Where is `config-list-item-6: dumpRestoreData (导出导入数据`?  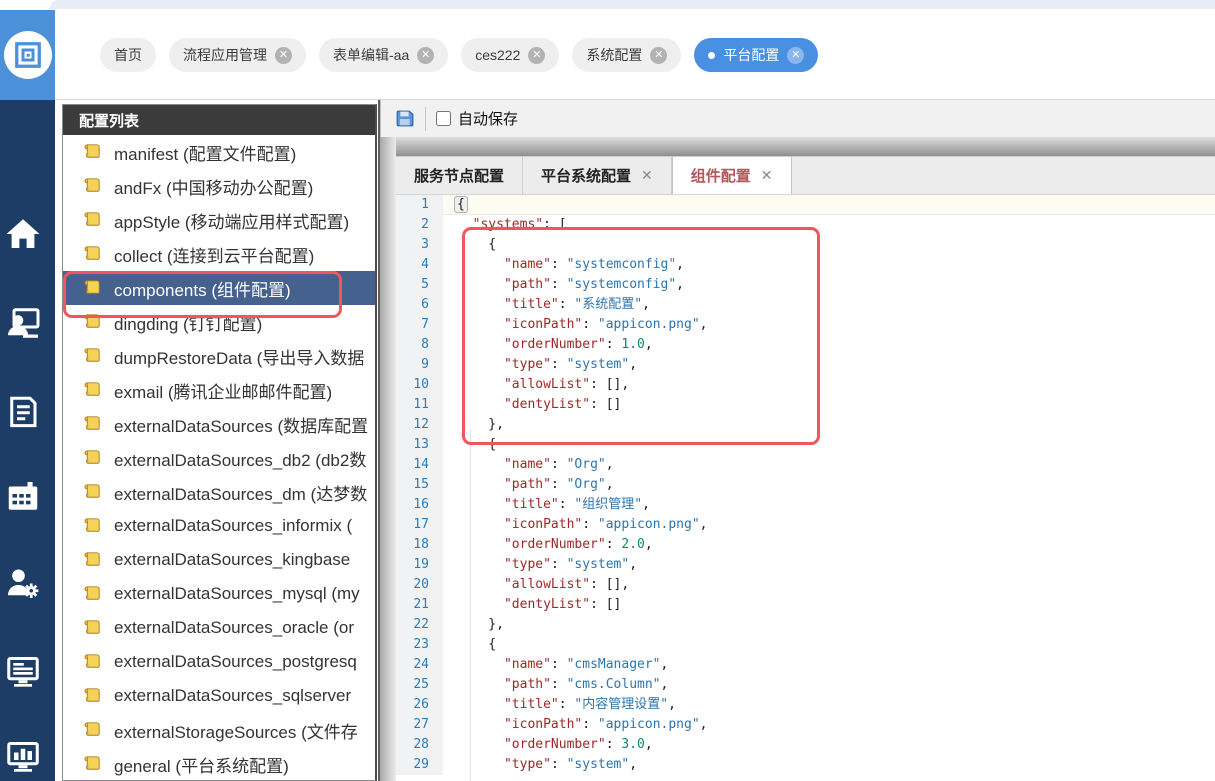
config-list-item-6: dumpRestoreData (导出导入数据 is located at coordinates (219, 356).